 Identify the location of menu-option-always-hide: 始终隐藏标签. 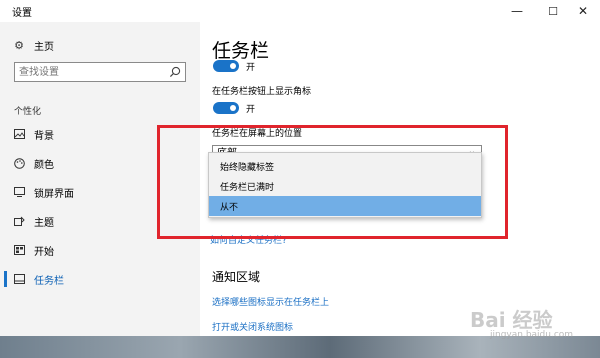
(345, 166).